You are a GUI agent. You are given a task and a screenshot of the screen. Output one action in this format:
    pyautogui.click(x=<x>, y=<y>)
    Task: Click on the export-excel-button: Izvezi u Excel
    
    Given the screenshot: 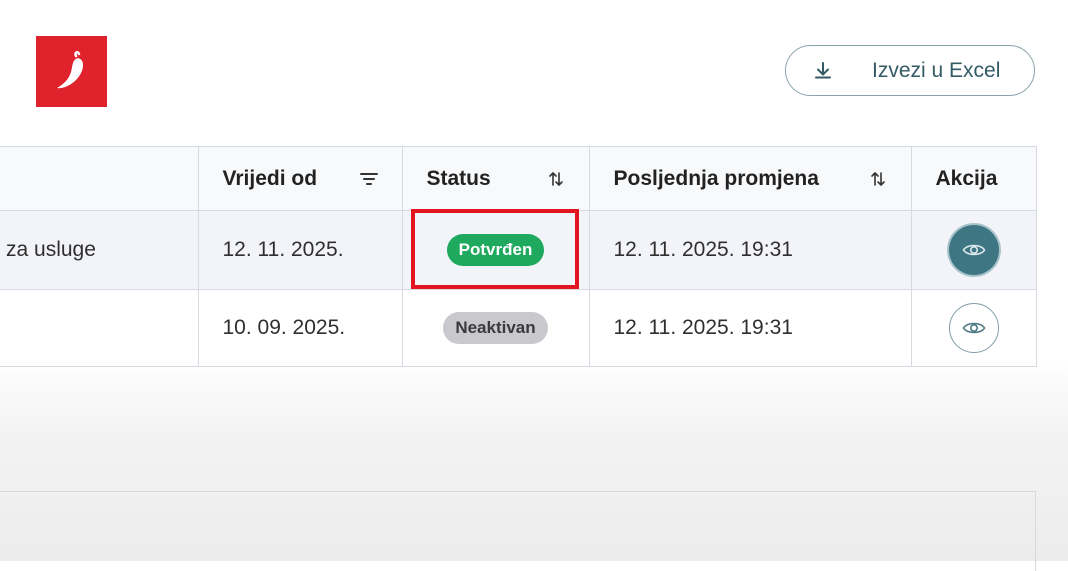 What is the action you would take?
    pyautogui.click(x=910, y=70)
    